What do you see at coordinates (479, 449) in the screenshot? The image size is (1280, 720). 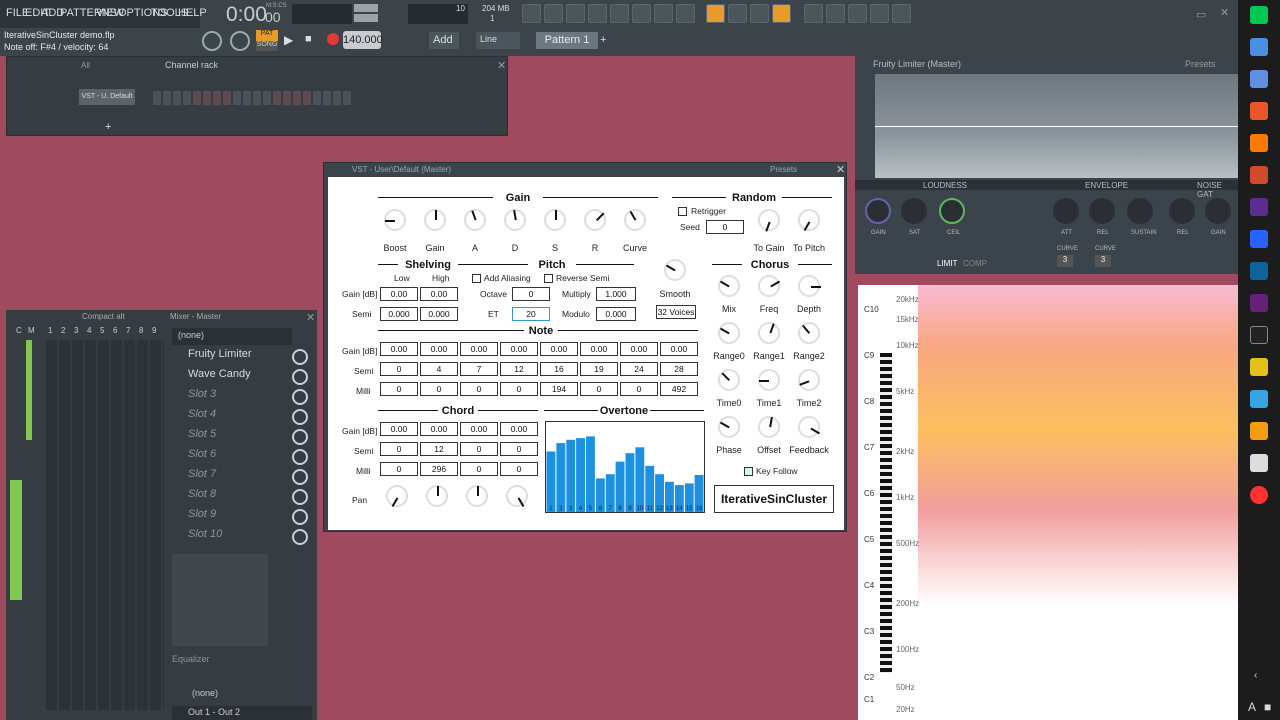 I see `chord-semi-3: 0` at bounding box center [479, 449].